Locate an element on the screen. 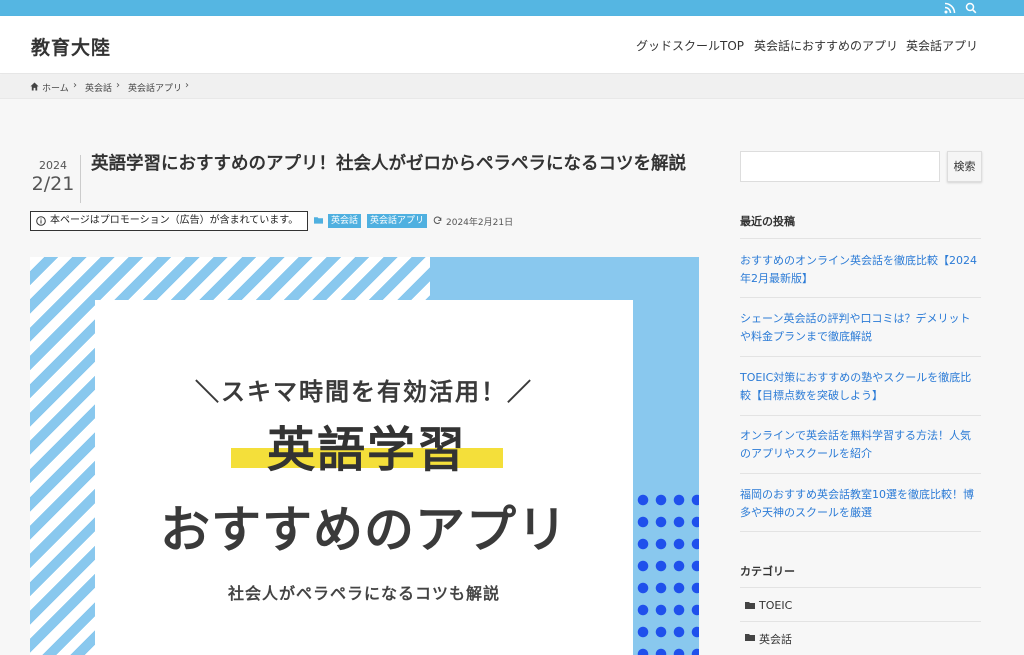 The height and width of the screenshot is (655, 1024). recent-post-link: オンラインで英会話を無料学習する方法！人気のアプリやスクールを紹介 is located at coordinates (860, 445).